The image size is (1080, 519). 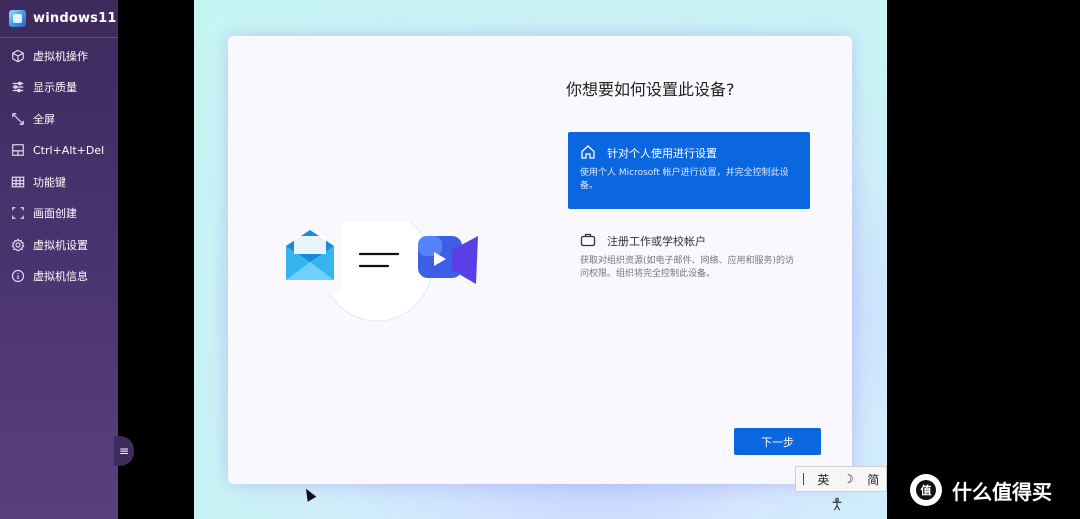 What do you see at coordinates (18, 276) in the screenshot?
I see `info-icon` at bounding box center [18, 276].